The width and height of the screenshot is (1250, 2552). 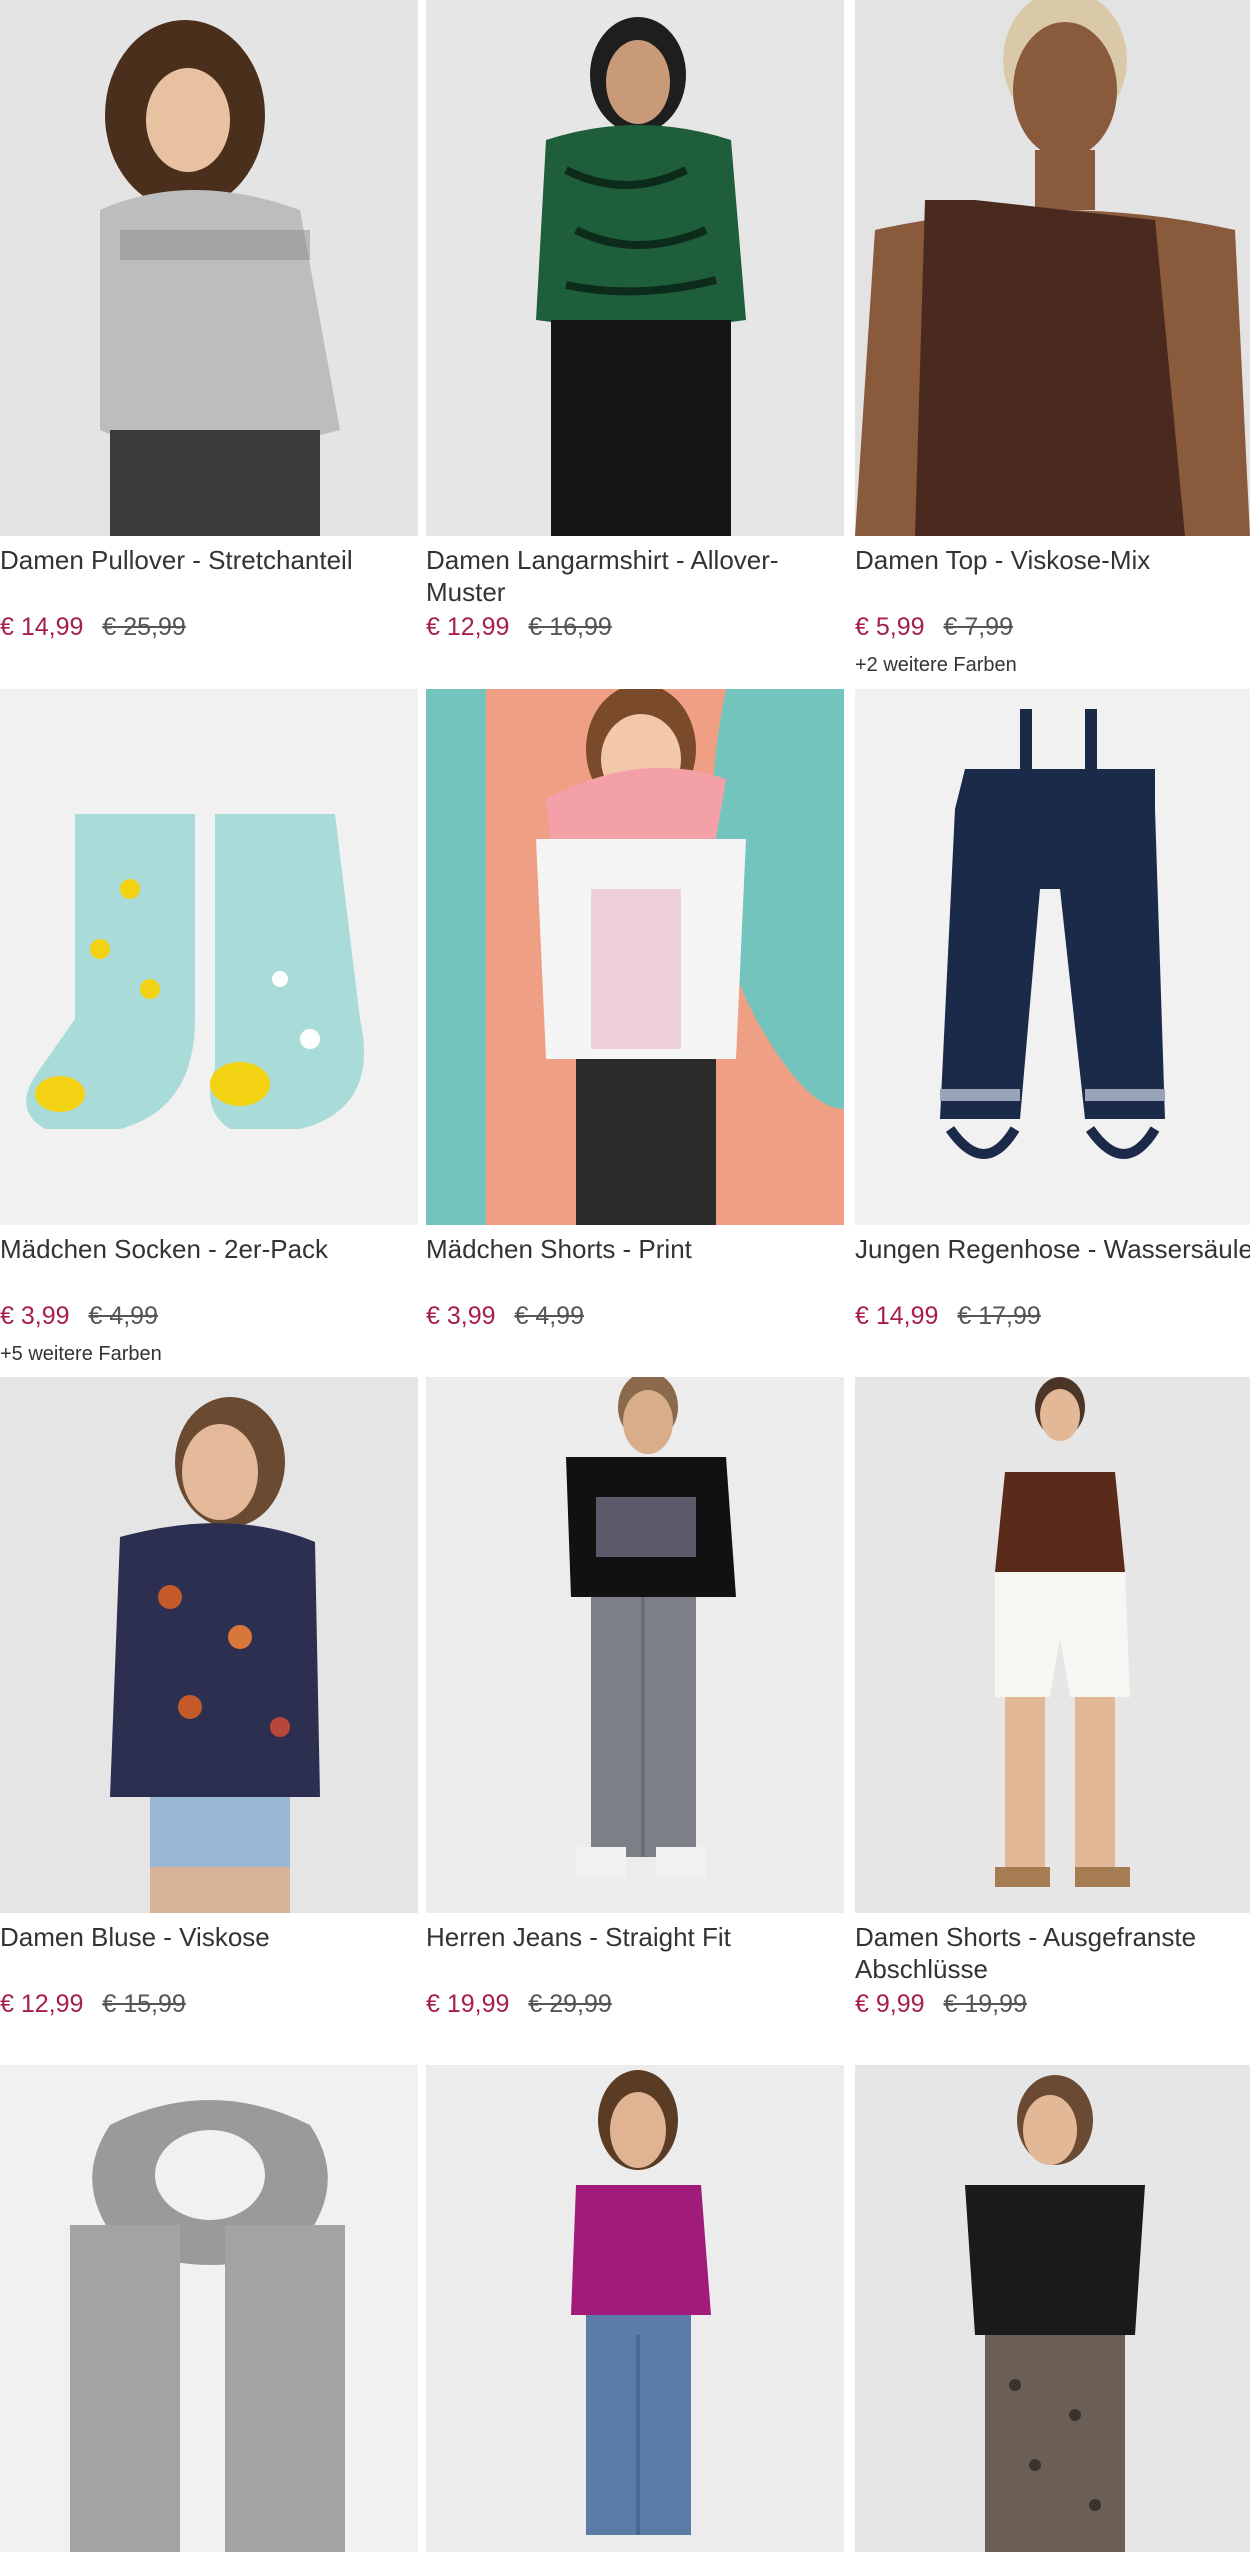 What do you see at coordinates (635, 576) in the screenshot?
I see `product-name: Damen Langarmshirt - Allover-Muster` at bounding box center [635, 576].